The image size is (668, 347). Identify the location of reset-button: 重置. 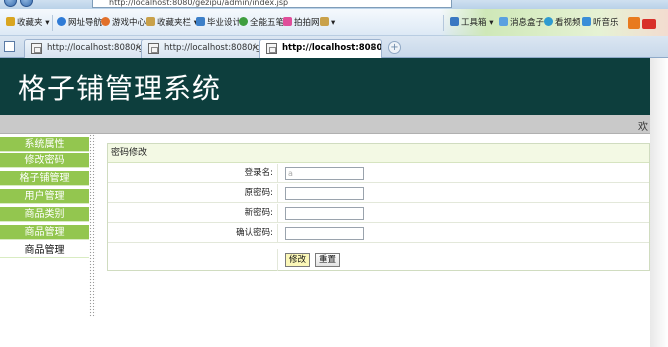
(328, 260).